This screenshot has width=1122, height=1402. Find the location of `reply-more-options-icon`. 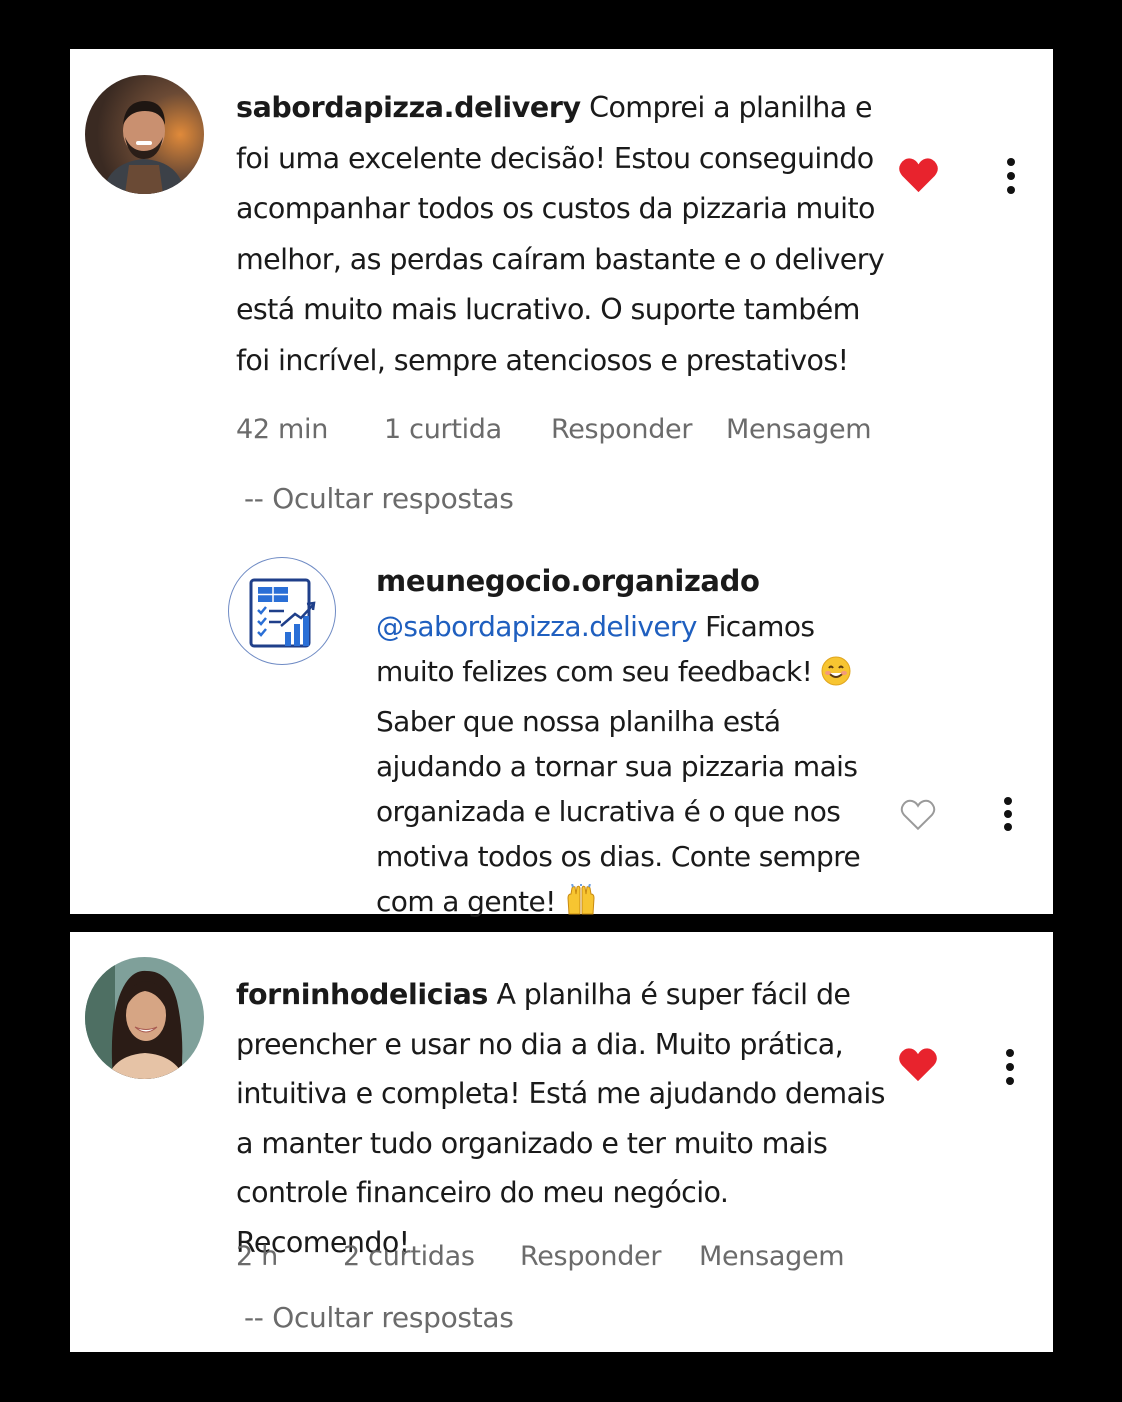

reply-more-options-icon is located at coordinates (1008, 816).